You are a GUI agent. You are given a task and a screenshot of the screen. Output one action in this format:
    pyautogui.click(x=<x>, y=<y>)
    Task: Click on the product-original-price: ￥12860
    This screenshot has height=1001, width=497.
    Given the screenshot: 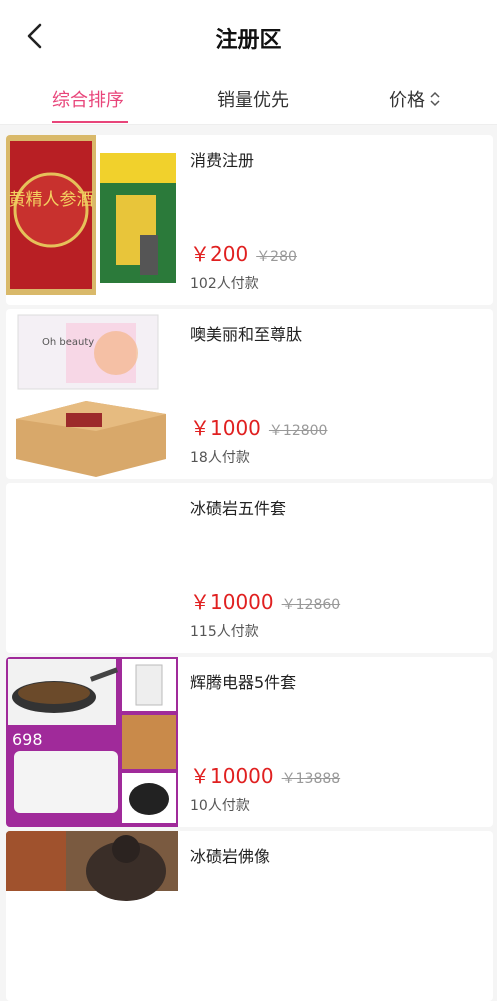 What is the action you would take?
    pyautogui.click(x=311, y=605)
    